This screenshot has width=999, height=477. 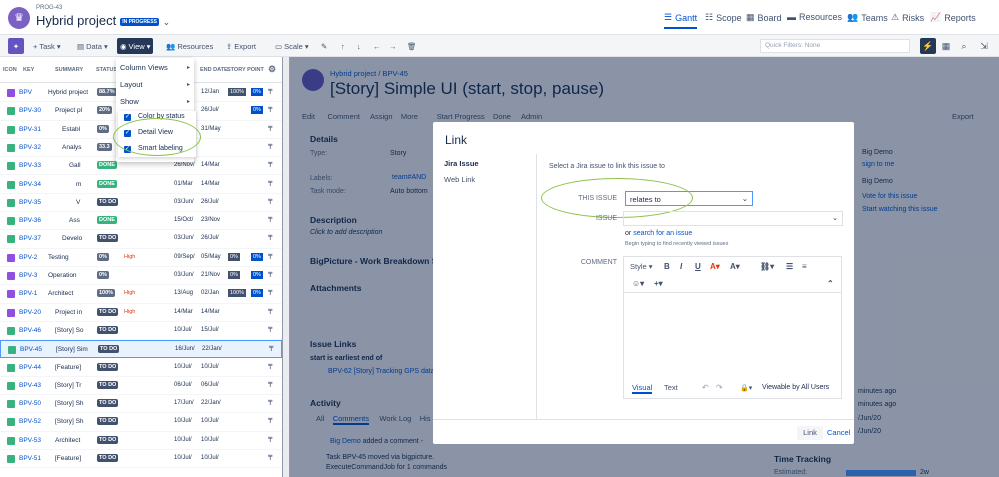 I want to click on row-key: BPV-43, so click(x=30, y=385).